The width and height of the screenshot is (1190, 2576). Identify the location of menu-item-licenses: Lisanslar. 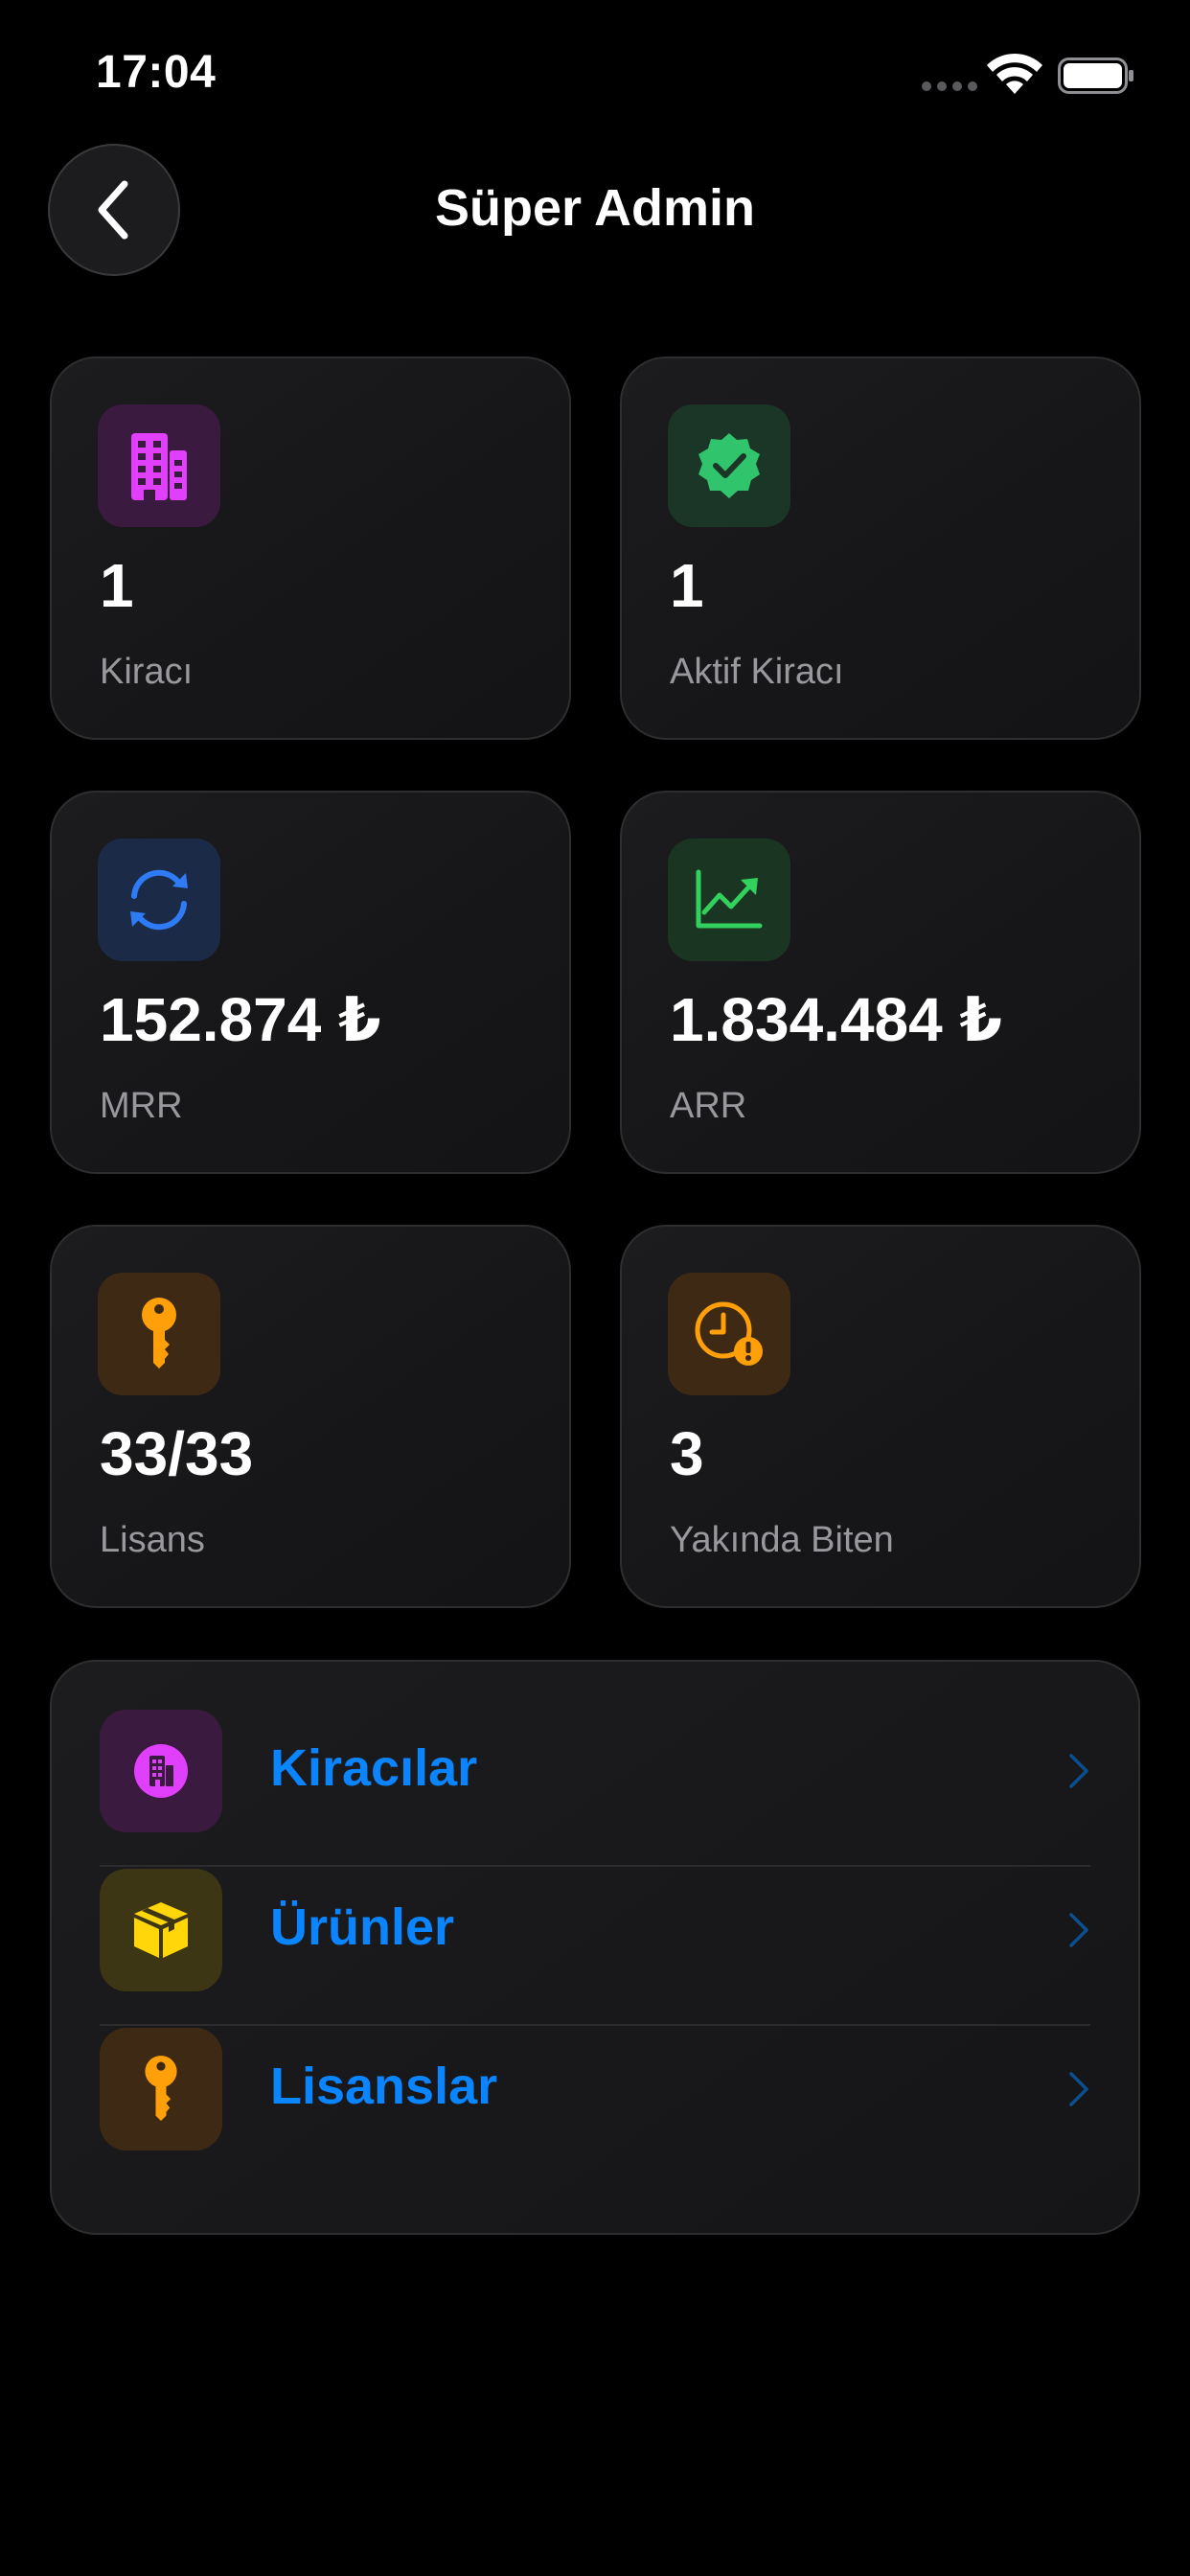
(595, 2090).